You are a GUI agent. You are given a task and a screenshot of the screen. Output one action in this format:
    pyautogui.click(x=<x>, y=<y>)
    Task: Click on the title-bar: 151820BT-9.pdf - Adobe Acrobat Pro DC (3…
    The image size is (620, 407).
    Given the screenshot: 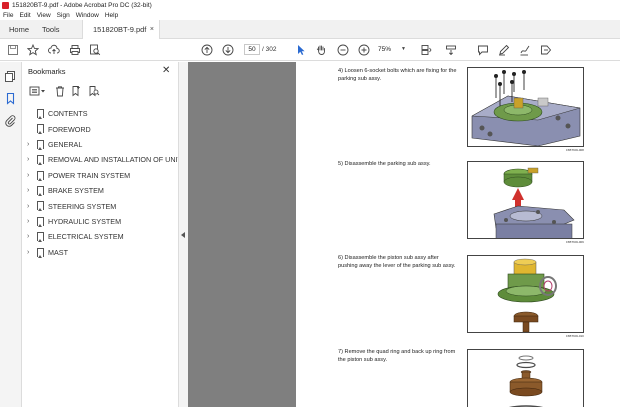 What is the action you would take?
    pyautogui.click(x=310, y=5)
    